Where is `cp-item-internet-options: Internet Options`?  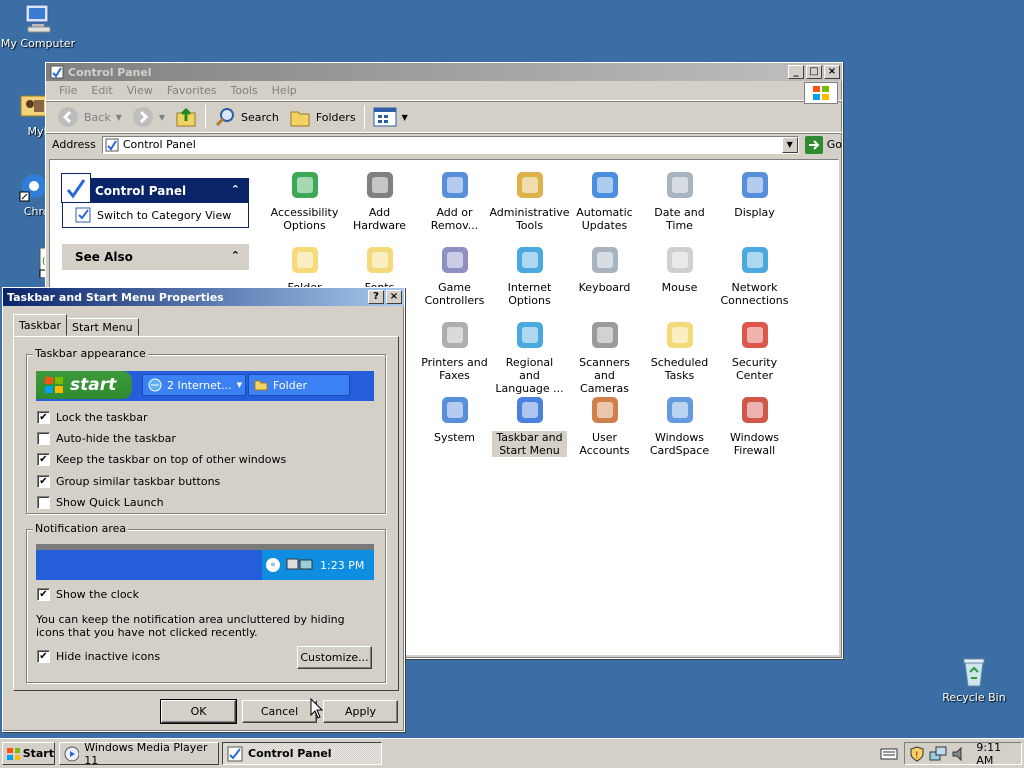 cp-item-internet-options: Internet Options is located at coordinates (529, 280).